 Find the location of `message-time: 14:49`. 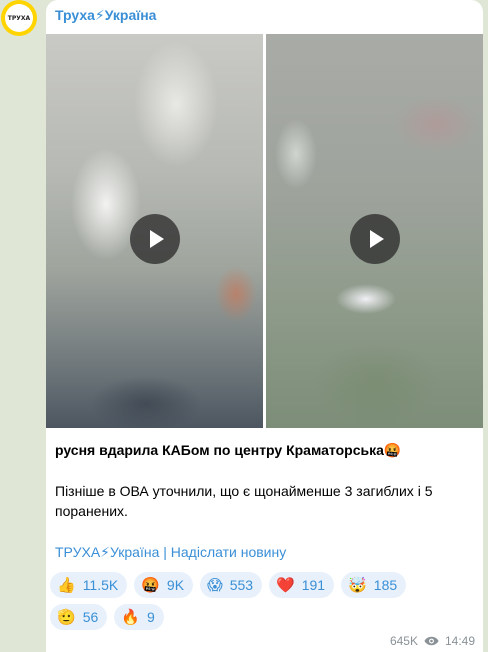

message-time: 14:49 is located at coordinates (459, 641).